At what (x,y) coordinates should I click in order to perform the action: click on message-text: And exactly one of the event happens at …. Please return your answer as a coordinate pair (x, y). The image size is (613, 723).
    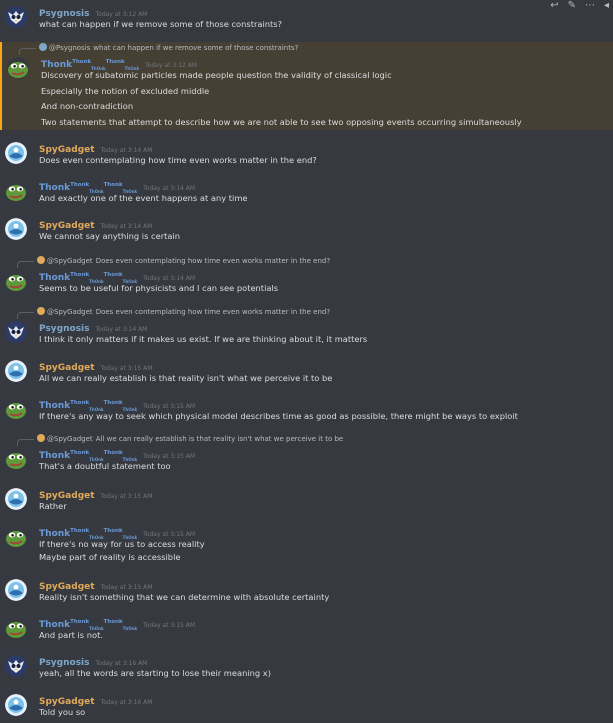
    Looking at the image, I should click on (143, 198).